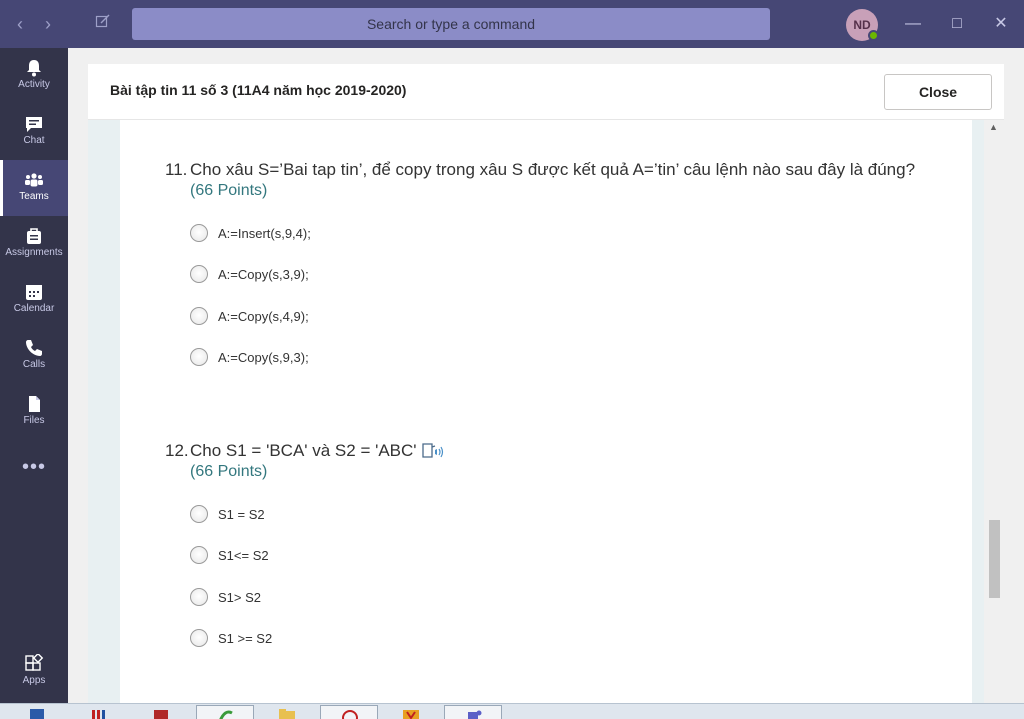 The image size is (1024, 719). Describe the element at coordinates (34, 252) in the screenshot. I see `rail-label: Assignments` at that location.